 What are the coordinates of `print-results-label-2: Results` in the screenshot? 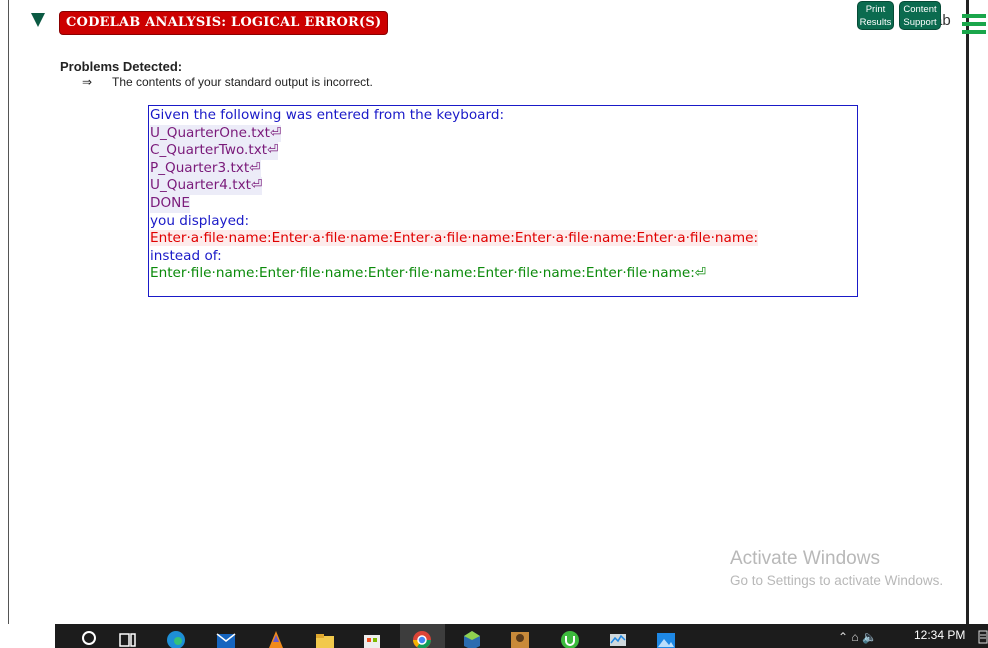 It's located at (875, 22).